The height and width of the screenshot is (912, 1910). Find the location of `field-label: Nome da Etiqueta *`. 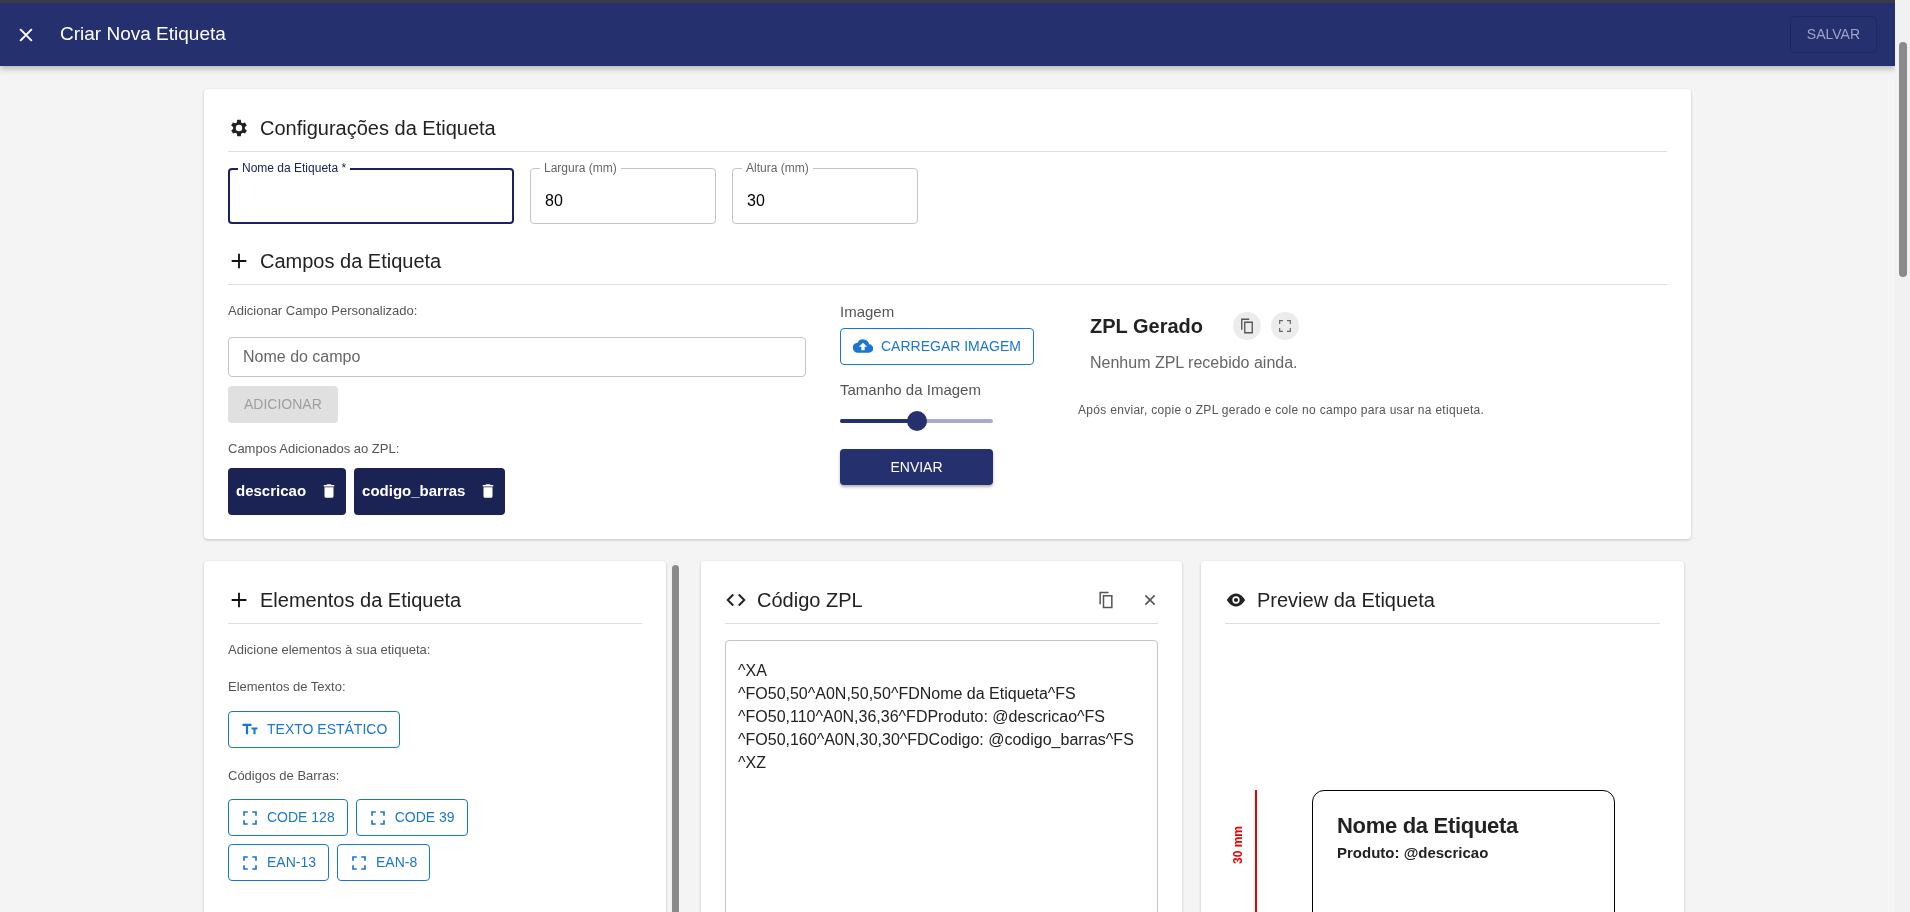

field-label: Nome da Etiqueta * is located at coordinates (294, 168).